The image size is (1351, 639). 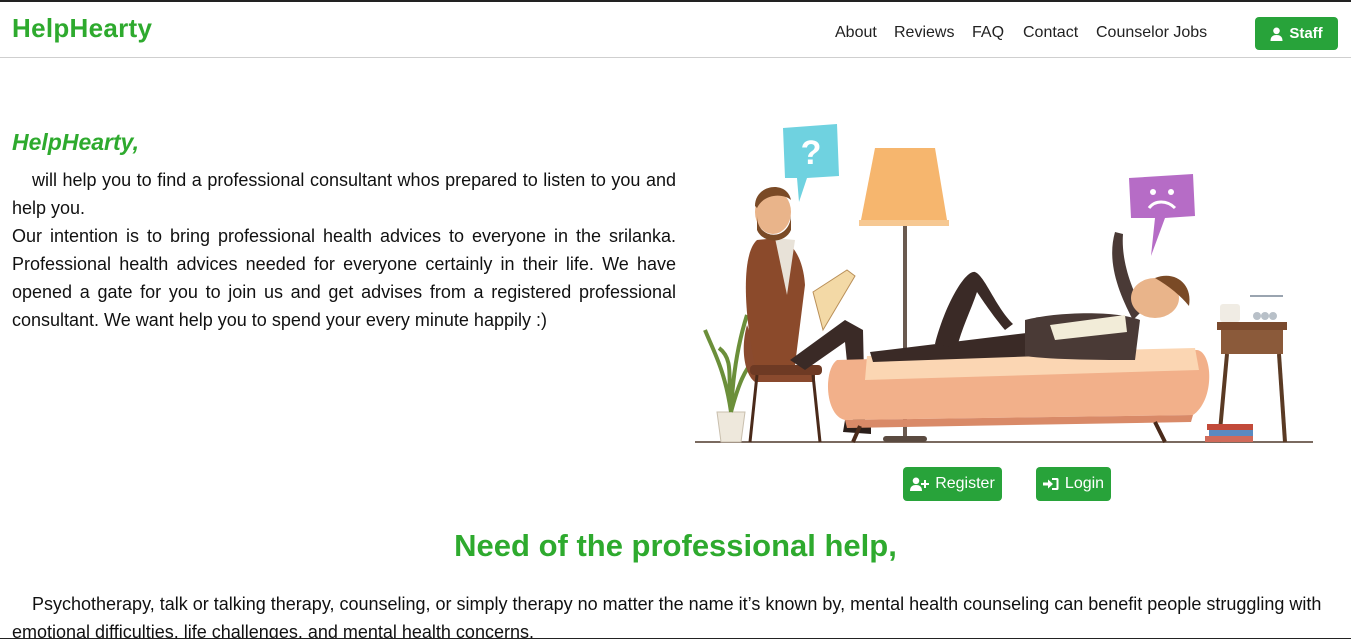 I want to click on user-plus-icon, so click(x=920, y=484).